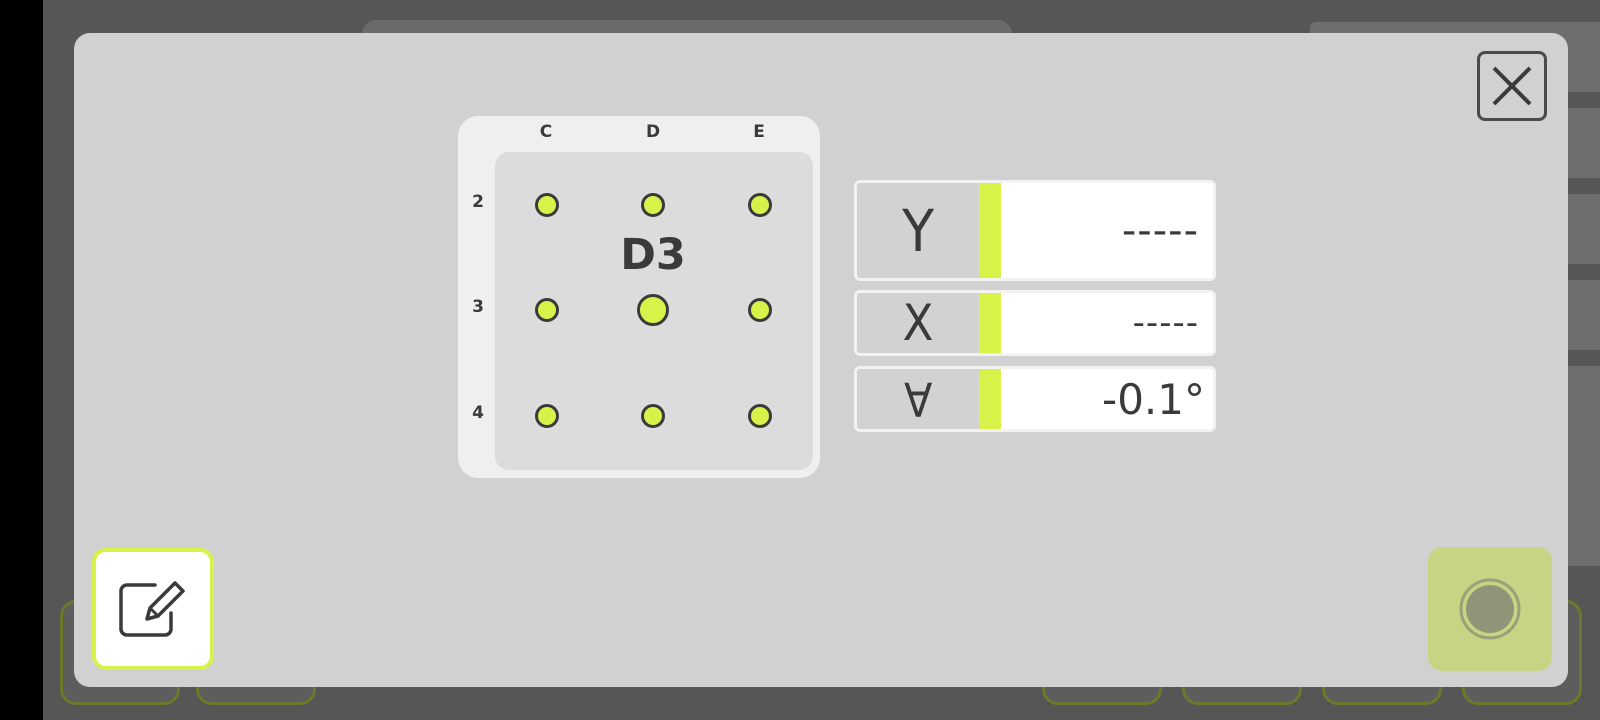 Image resolution: width=1600 pixels, height=720 pixels. What do you see at coordinates (760, 310) in the screenshot?
I see `well-e3` at bounding box center [760, 310].